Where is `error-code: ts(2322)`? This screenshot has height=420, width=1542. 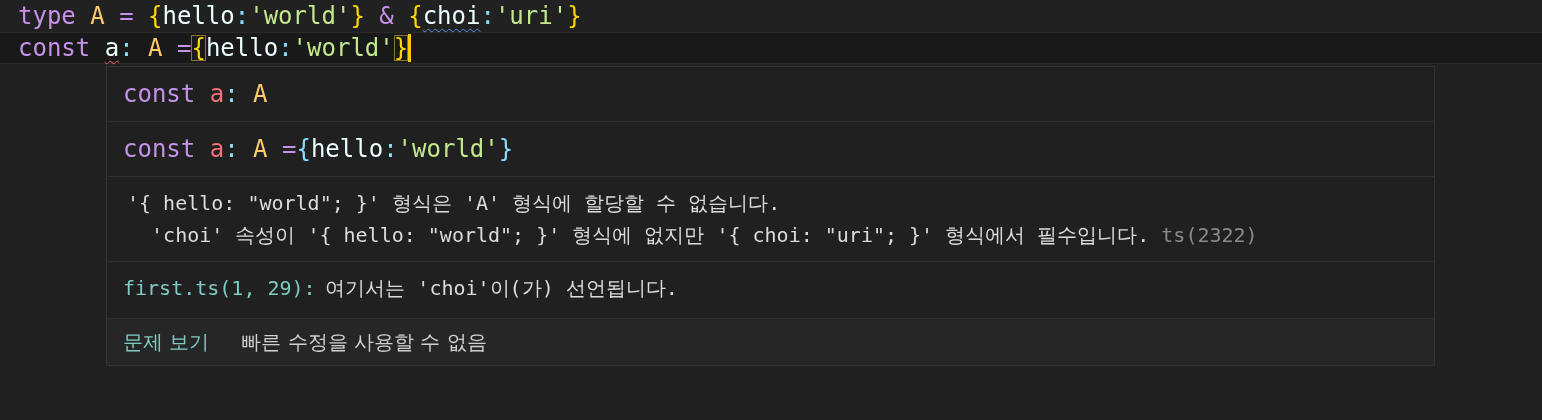
error-code: ts(2322) is located at coordinates (1209, 235).